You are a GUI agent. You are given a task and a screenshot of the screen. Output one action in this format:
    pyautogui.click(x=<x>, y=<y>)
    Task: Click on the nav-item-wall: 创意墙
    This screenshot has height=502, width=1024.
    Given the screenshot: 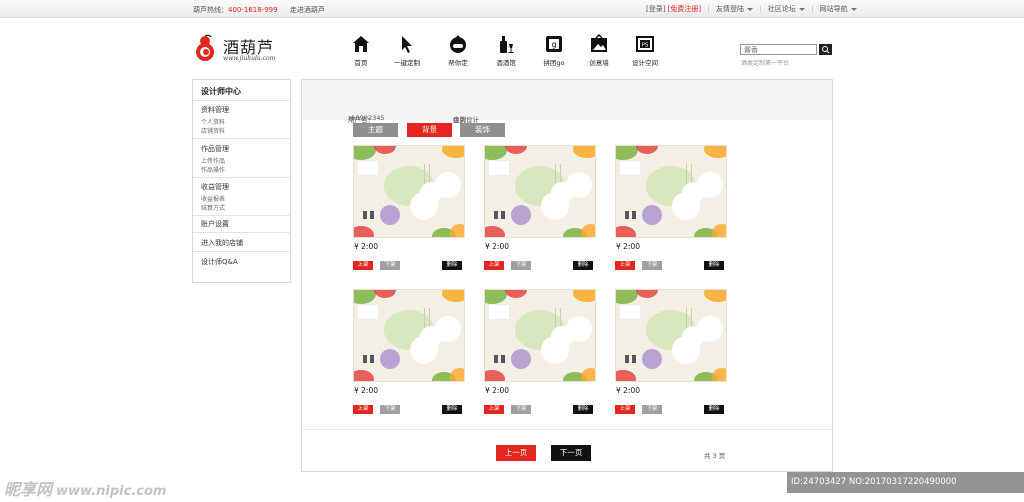 What is the action you would take?
    pyautogui.click(x=599, y=50)
    